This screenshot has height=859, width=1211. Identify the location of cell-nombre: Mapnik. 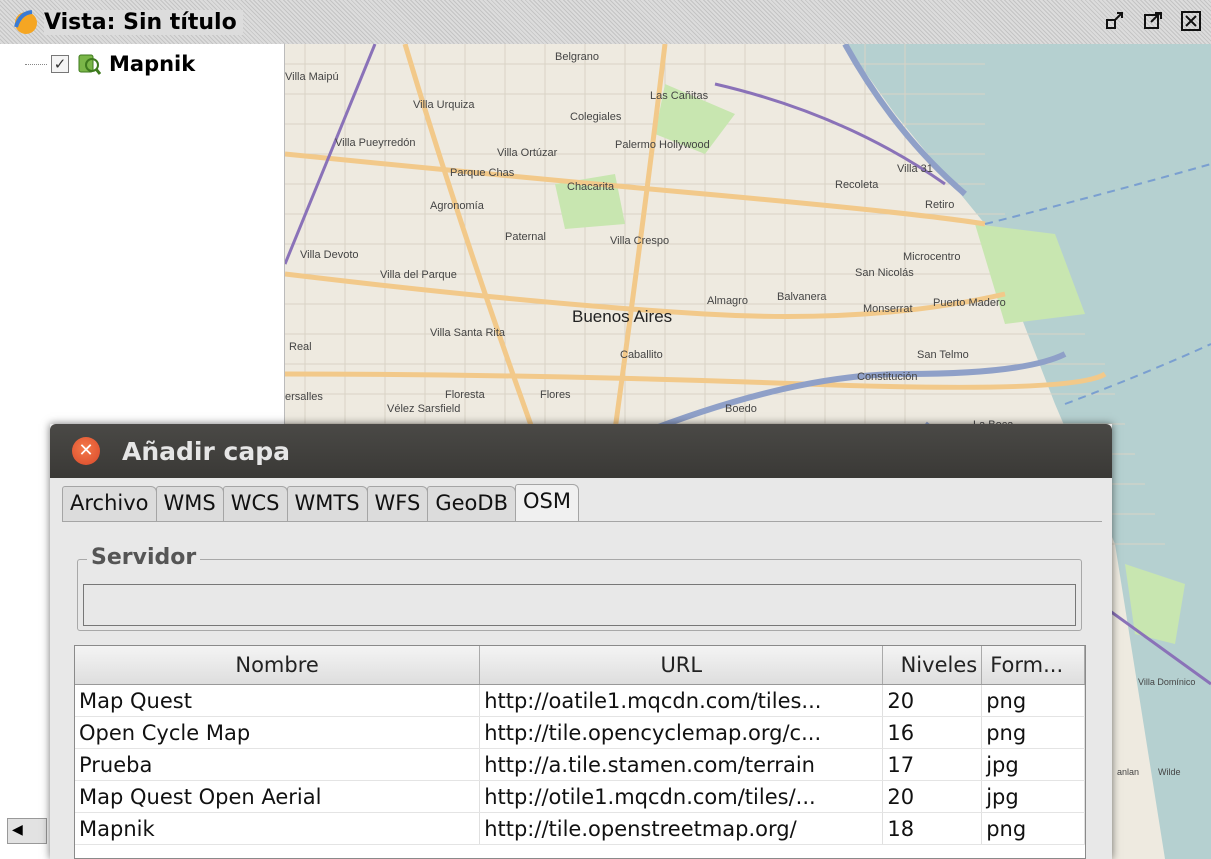
(278, 828).